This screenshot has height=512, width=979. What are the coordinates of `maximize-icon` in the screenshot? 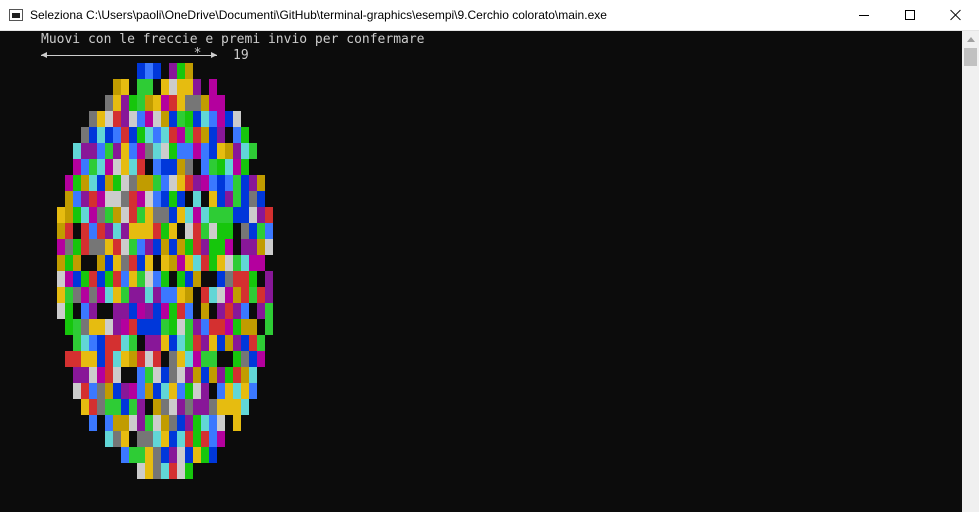 It's located at (910, 15).